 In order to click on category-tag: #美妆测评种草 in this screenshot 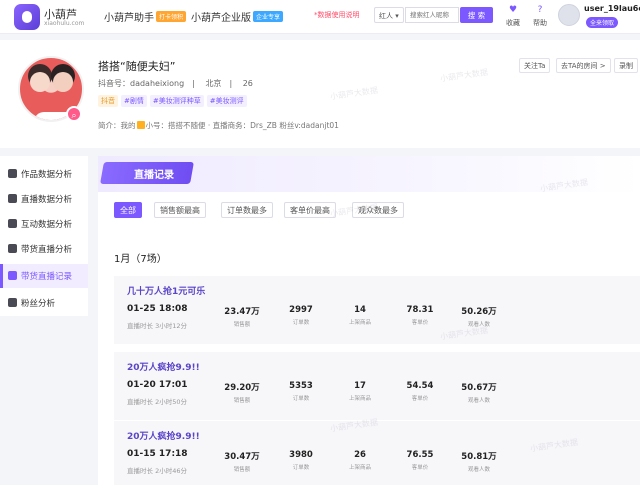, I will do `click(176, 101)`.